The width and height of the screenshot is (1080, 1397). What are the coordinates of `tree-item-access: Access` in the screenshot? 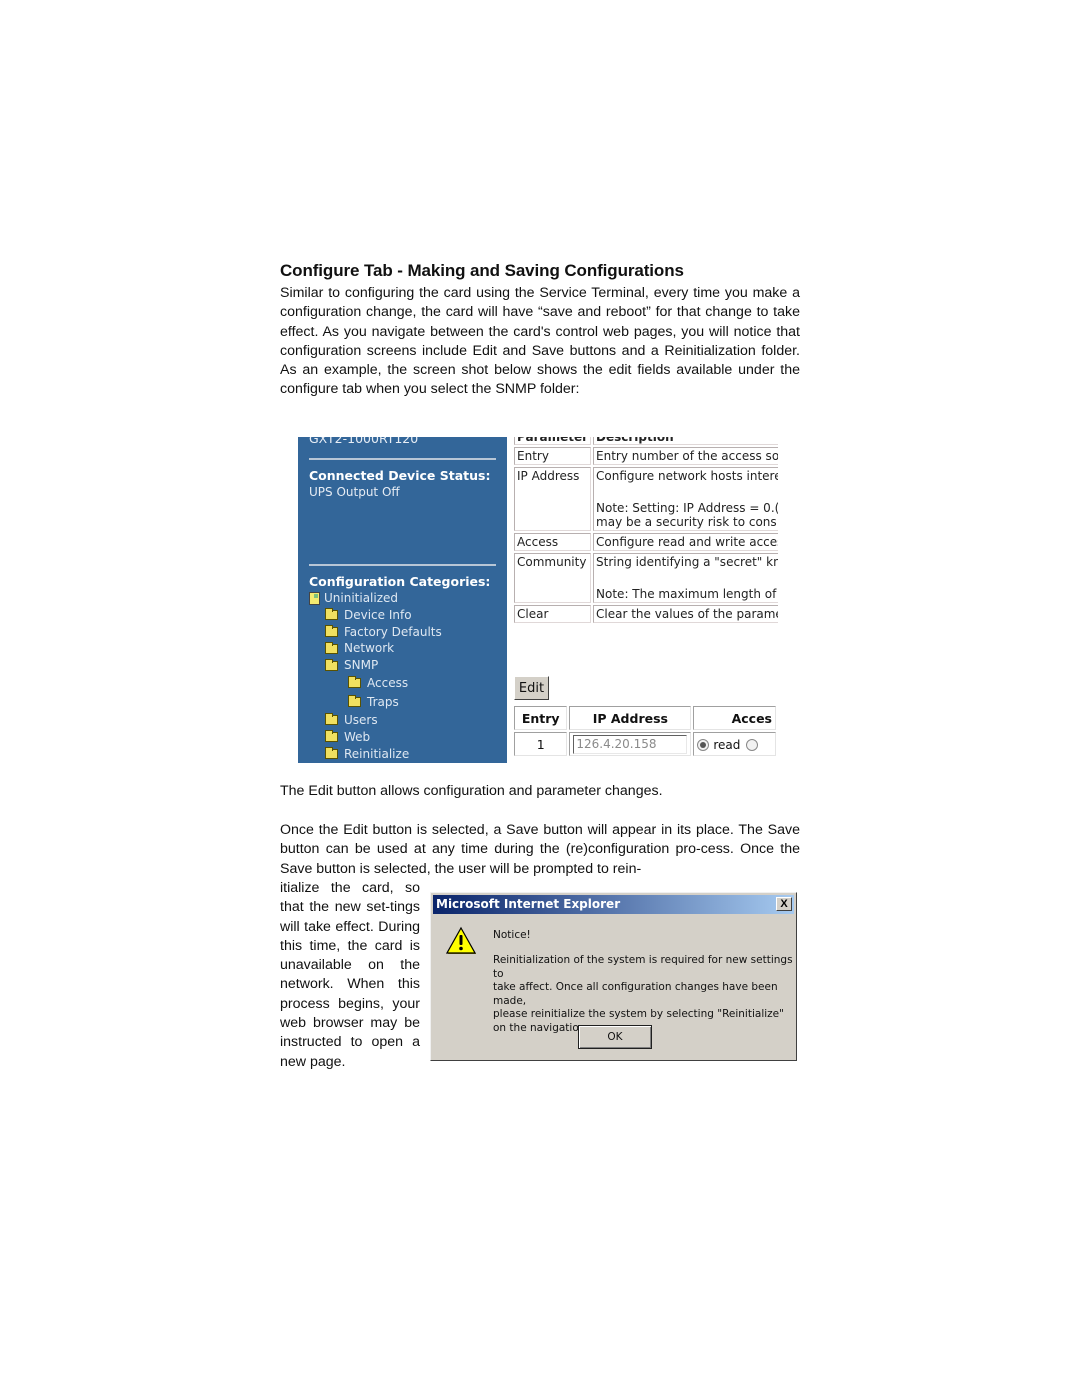 It's located at (375, 683).